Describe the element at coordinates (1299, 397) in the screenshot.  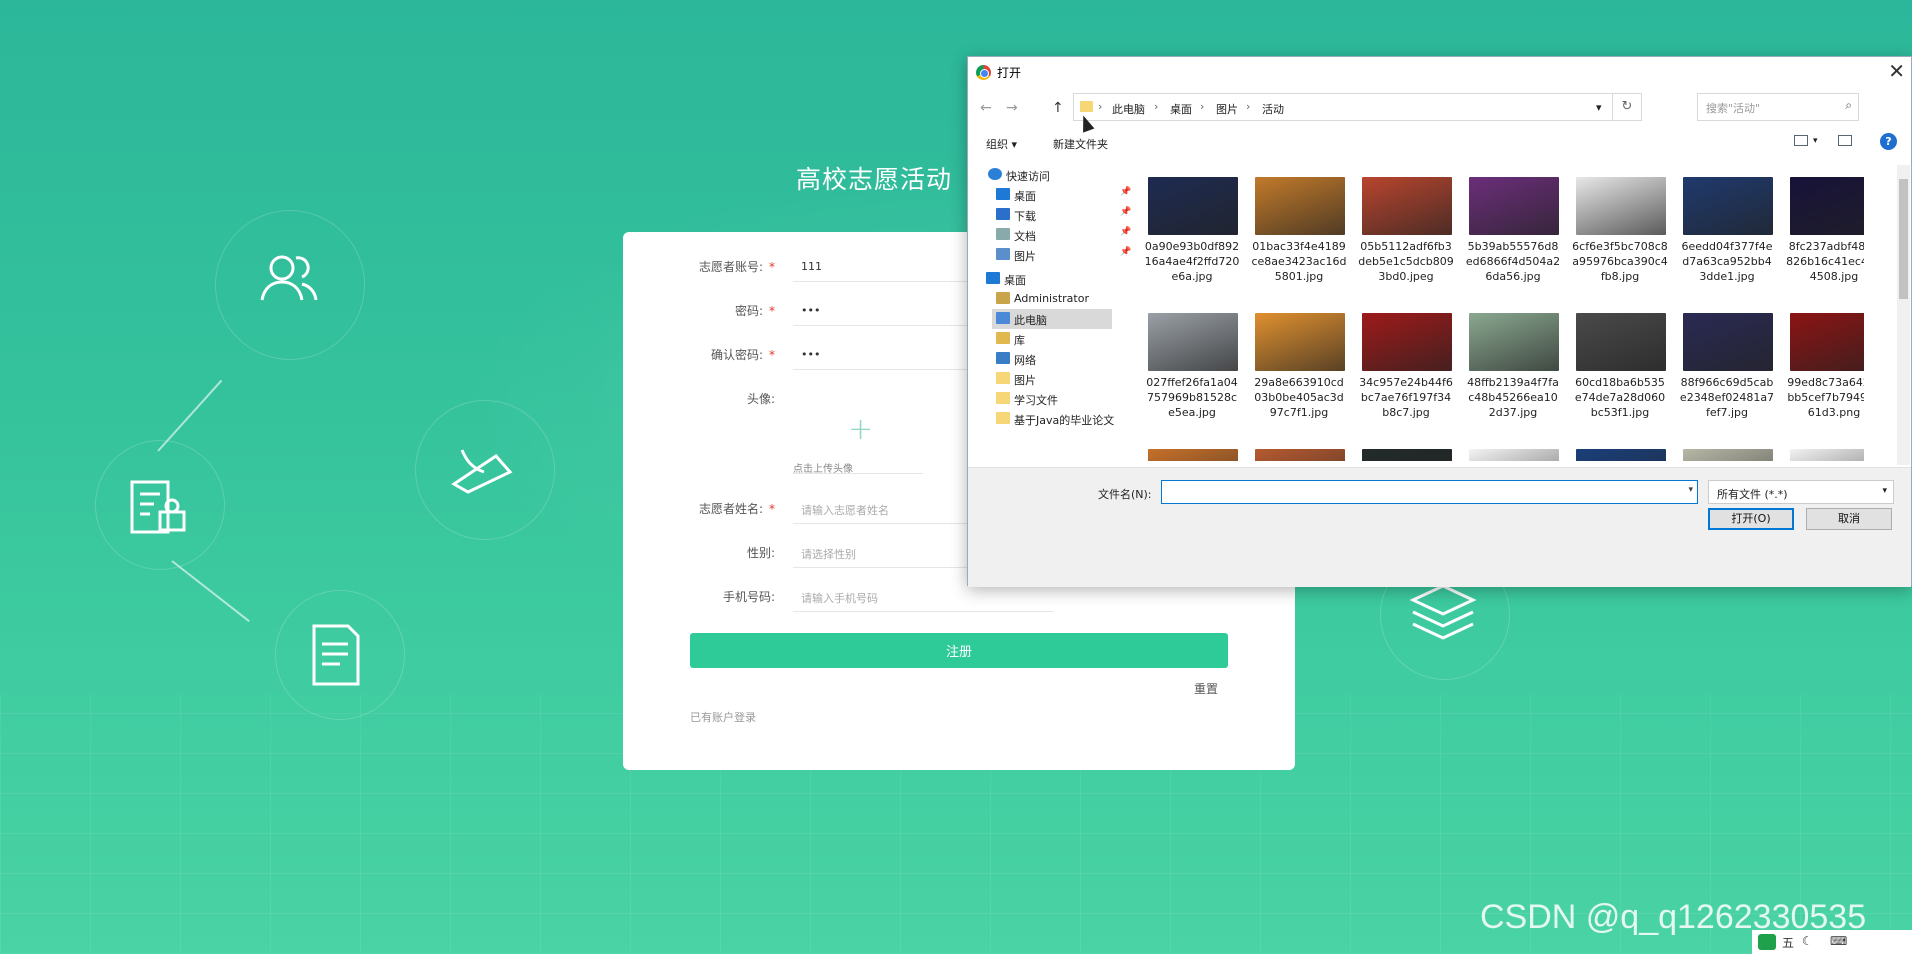
I see `file-name: 29a8e663910cd03b0be405ac3d97c7f1.jpg` at that location.